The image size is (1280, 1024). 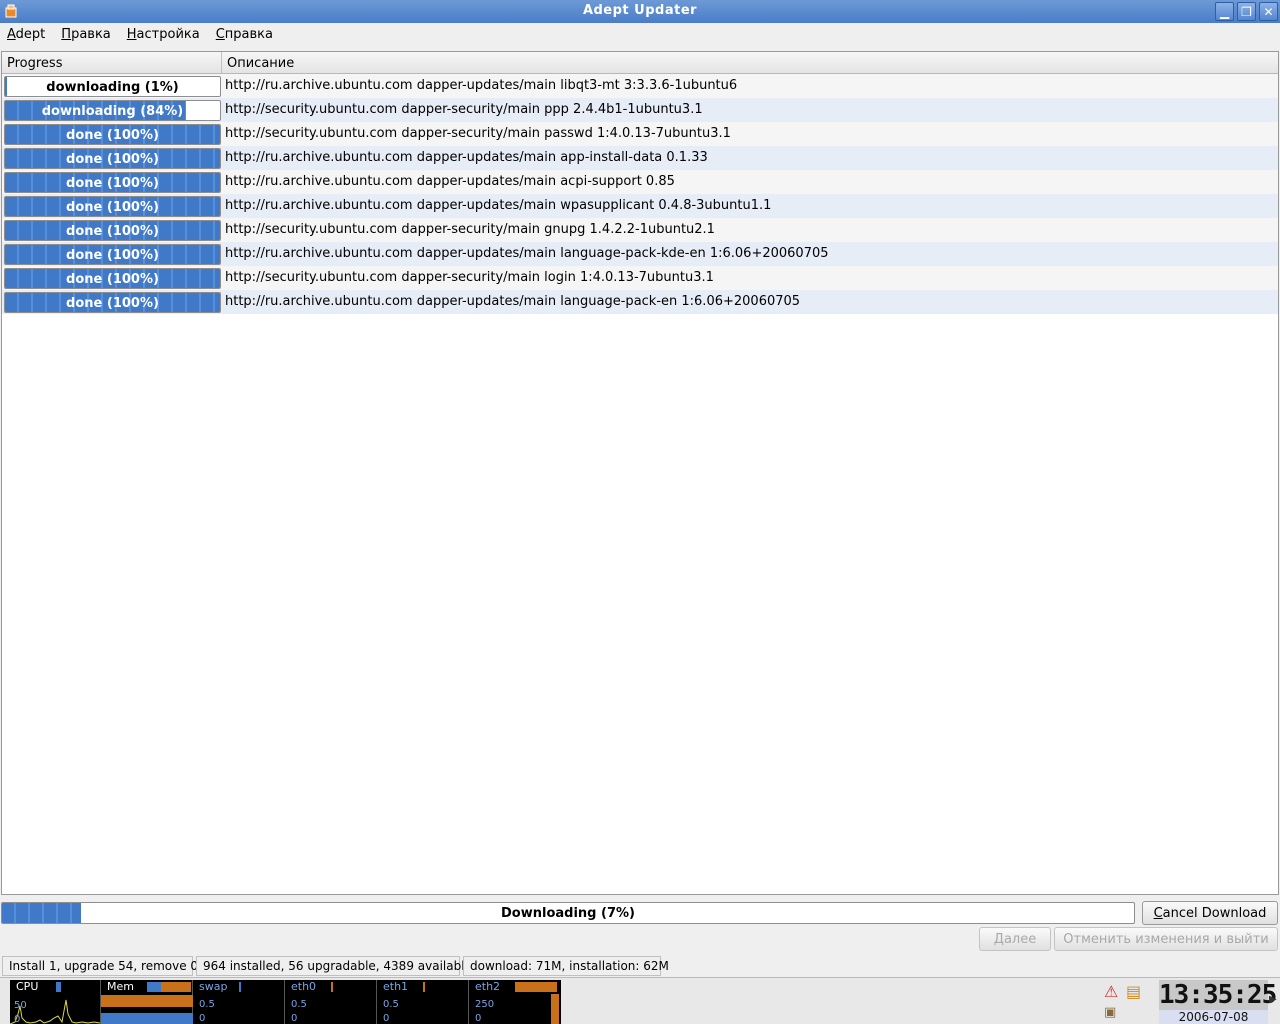 What do you see at coordinates (55, 1002) in the screenshot?
I see `cpu-monitor: CPU 50 0` at bounding box center [55, 1002].